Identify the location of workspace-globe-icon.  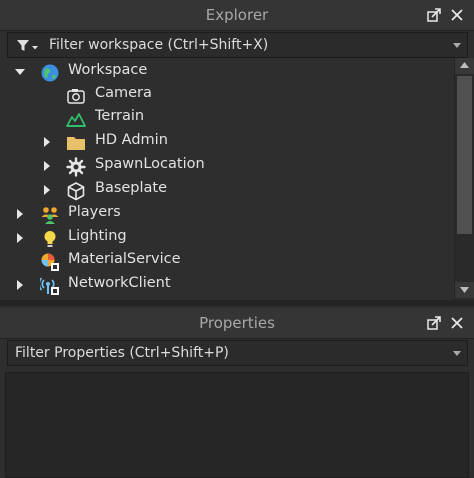
(50, 73).